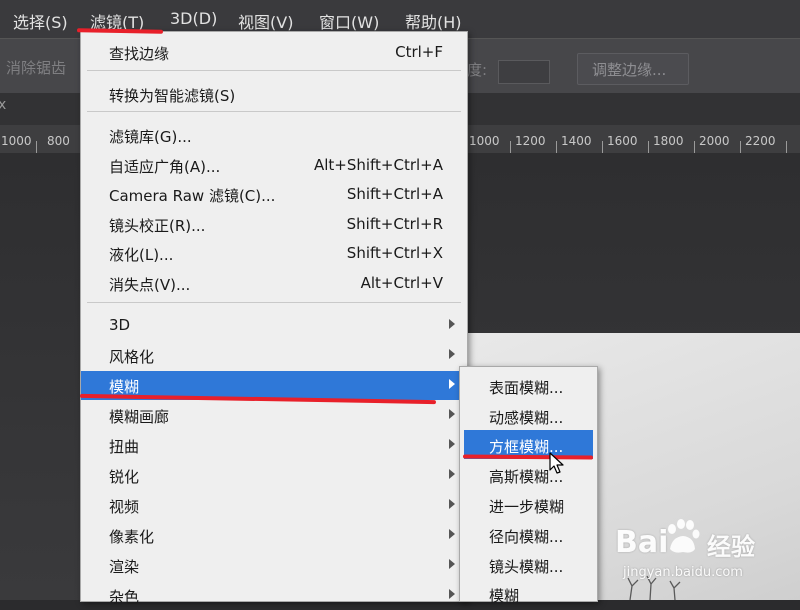  What do you see at coordinates (274, 535) in the screenshot?
I see `menu-item-pixelate: 像素化` at bounding box center [274, 535].